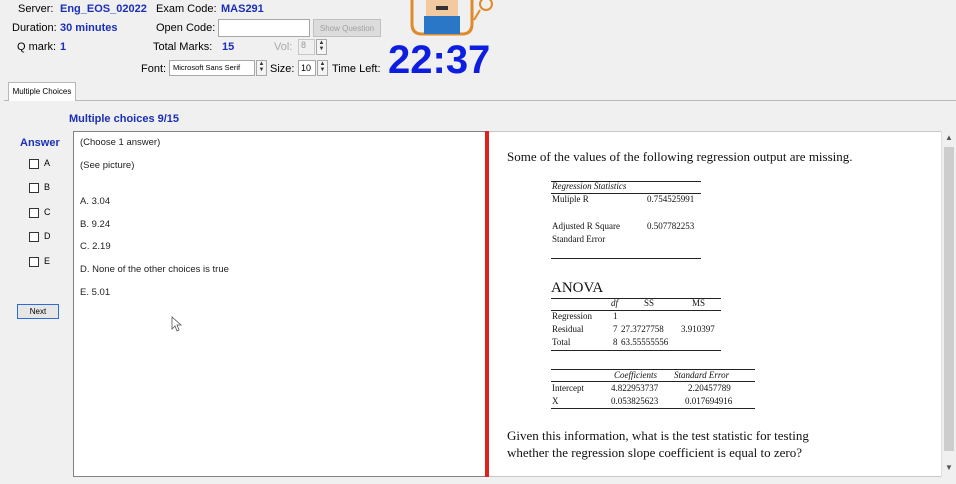 Image resolution: width=956 pixels, height=484 pixels. I want to click on adj-r2-value: 0.507782253, so click(671, 226).